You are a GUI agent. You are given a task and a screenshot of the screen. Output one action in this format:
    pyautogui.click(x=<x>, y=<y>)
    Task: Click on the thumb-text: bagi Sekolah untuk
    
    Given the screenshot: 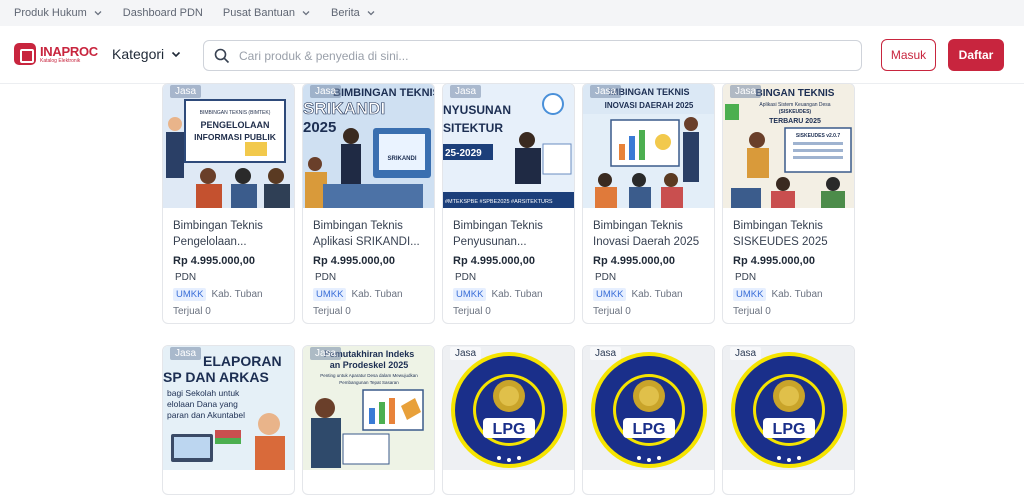 What is the action you would take?
    pyautogui.click(x=203, y=393)
    